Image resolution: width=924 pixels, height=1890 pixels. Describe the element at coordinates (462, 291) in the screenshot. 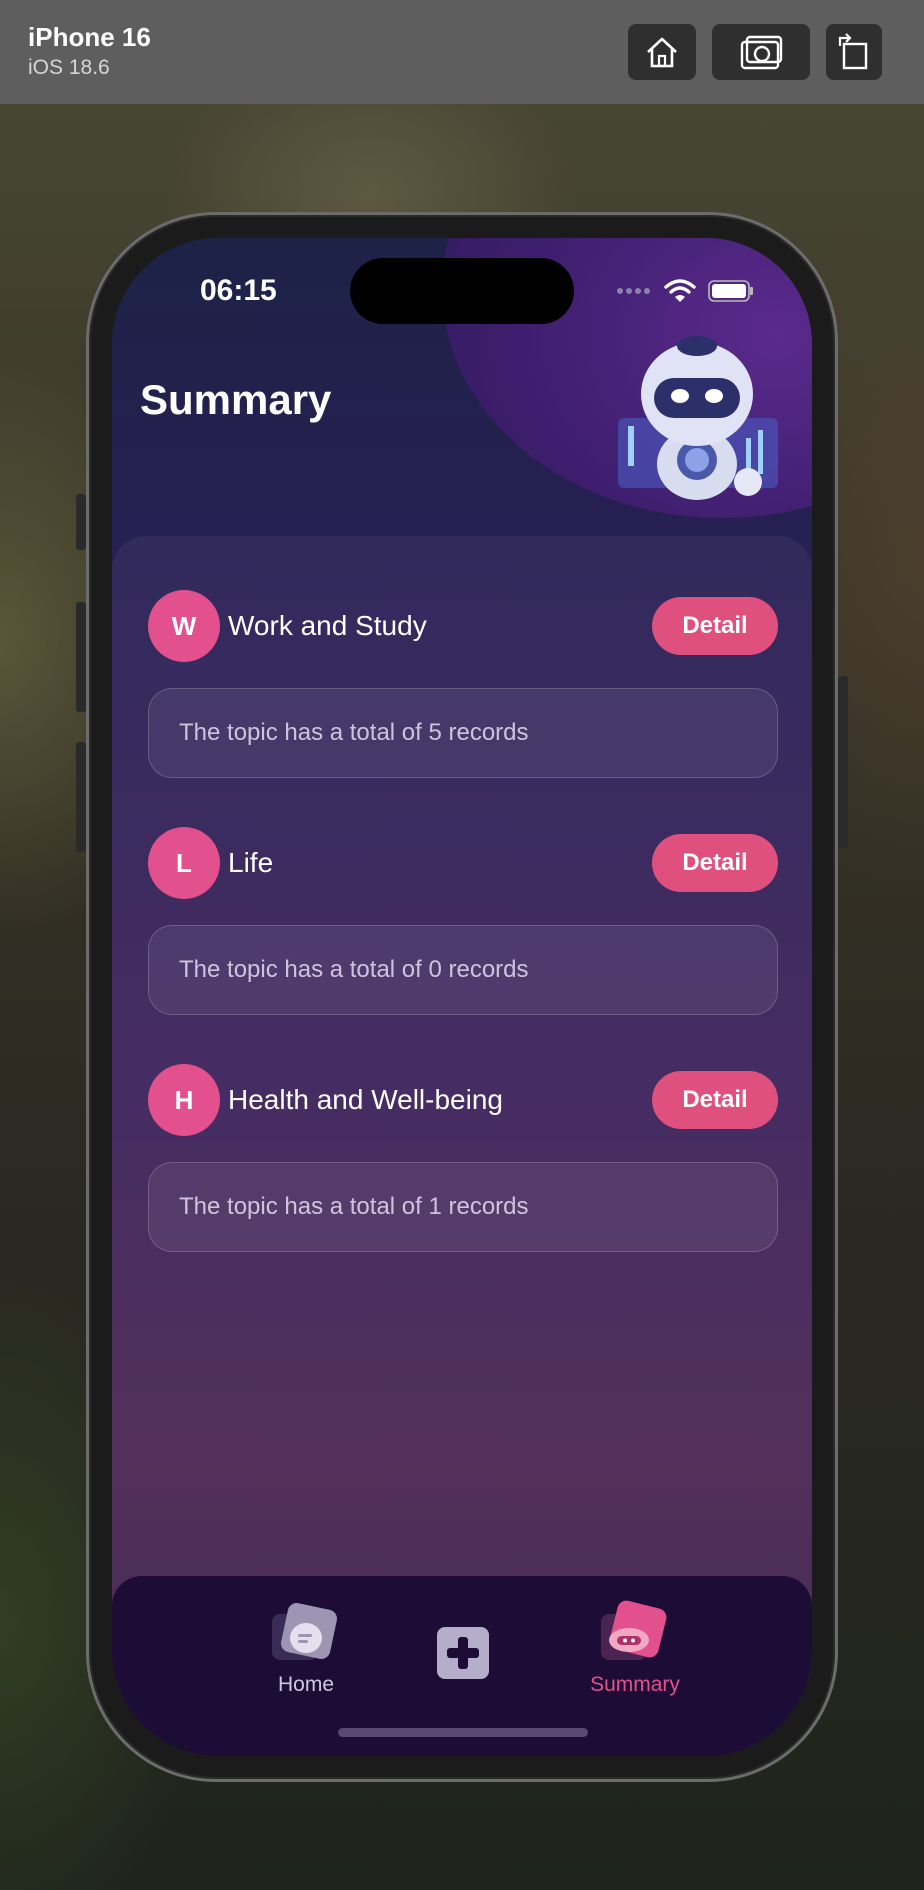

I see `dynamic-island` at that location.